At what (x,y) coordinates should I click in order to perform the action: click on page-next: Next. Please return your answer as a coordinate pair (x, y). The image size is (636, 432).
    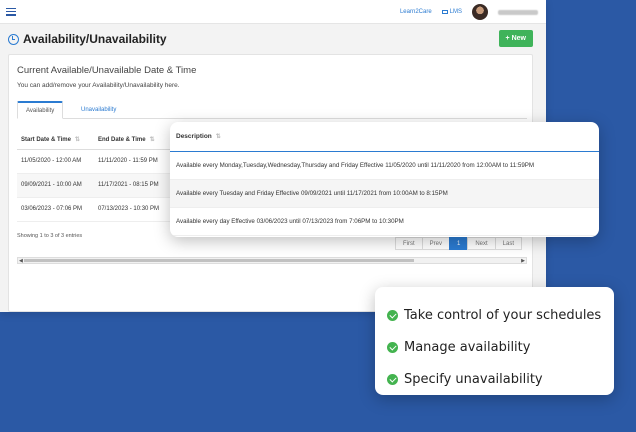
    Looking at the image, I should click on (481, 243).